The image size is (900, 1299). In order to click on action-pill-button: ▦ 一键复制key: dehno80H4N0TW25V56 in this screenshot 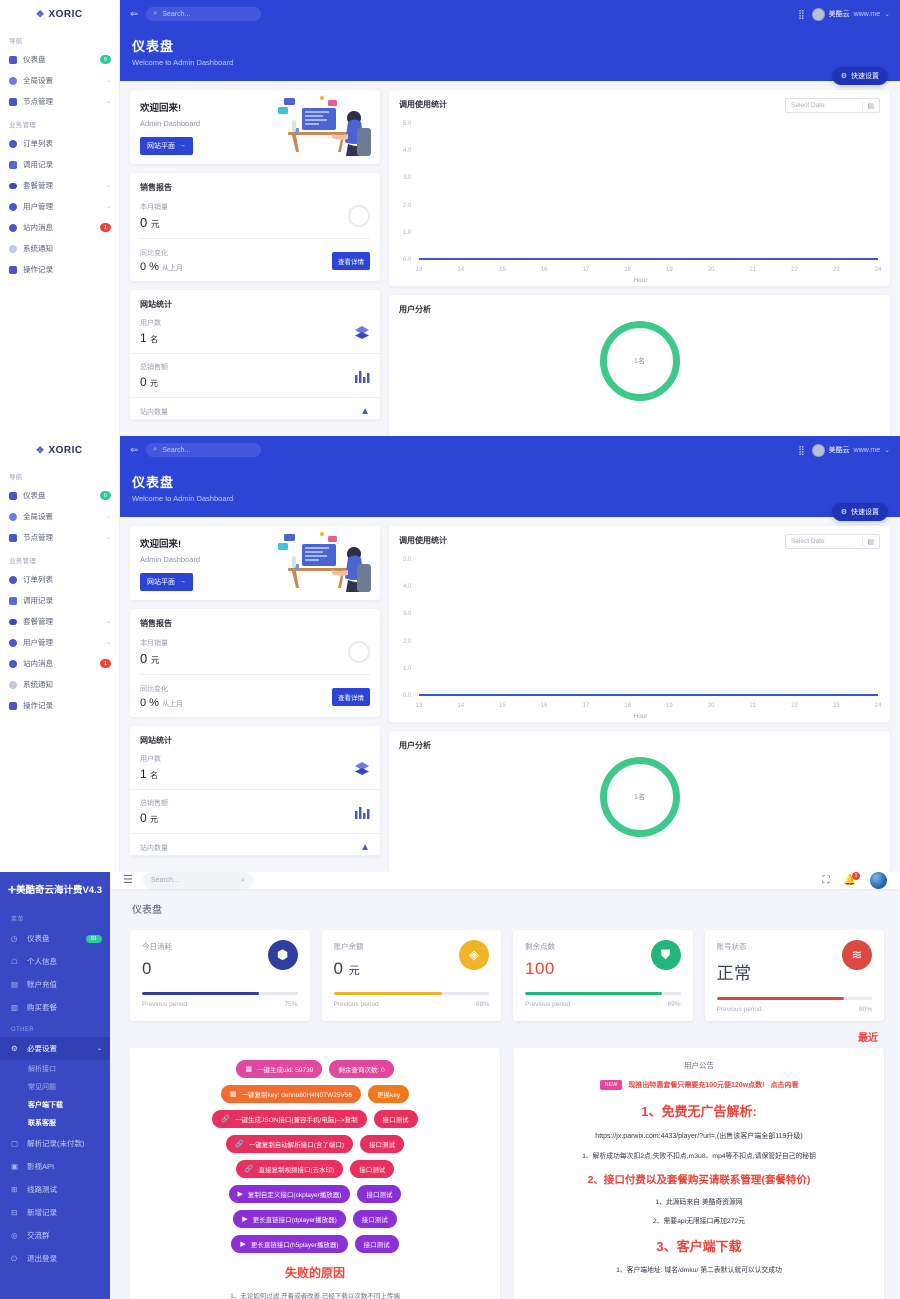, I will do `click(291, 1093)`.